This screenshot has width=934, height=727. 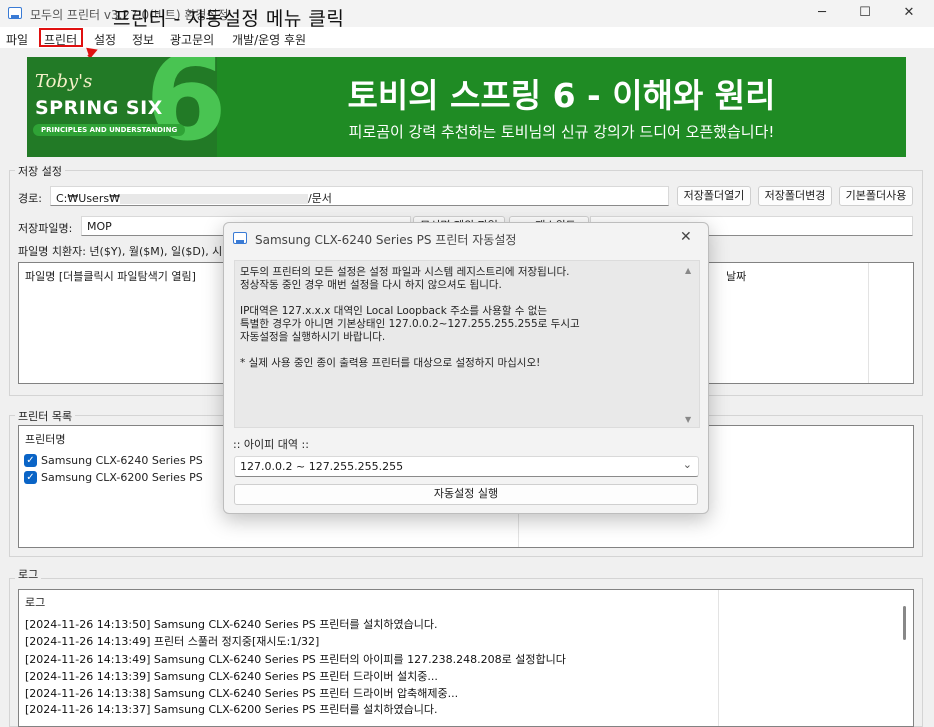 I want to click on path-field: C:₩Users₩ /문서, so click(x=359, y=196).